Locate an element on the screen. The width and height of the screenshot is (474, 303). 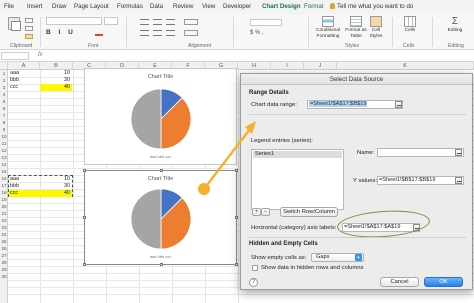
y-values-picker-icon is located at coordinates (458, 180).